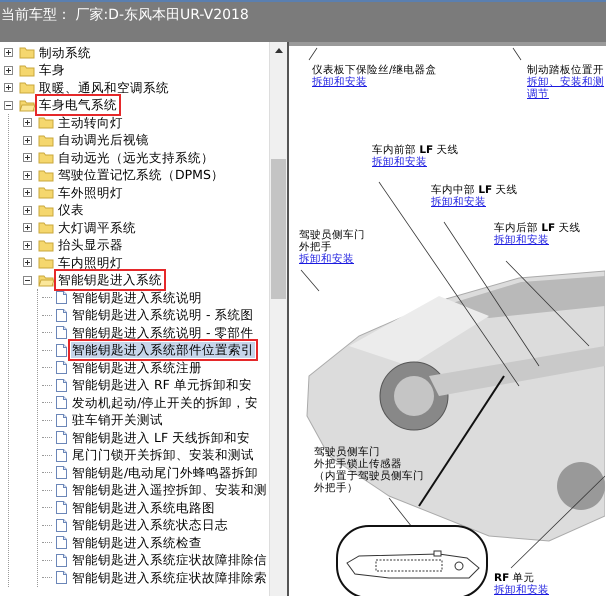  Describe the element at coordinates (514, 578) in the screenshot. I see `callout-label: RF 单元` at that location.